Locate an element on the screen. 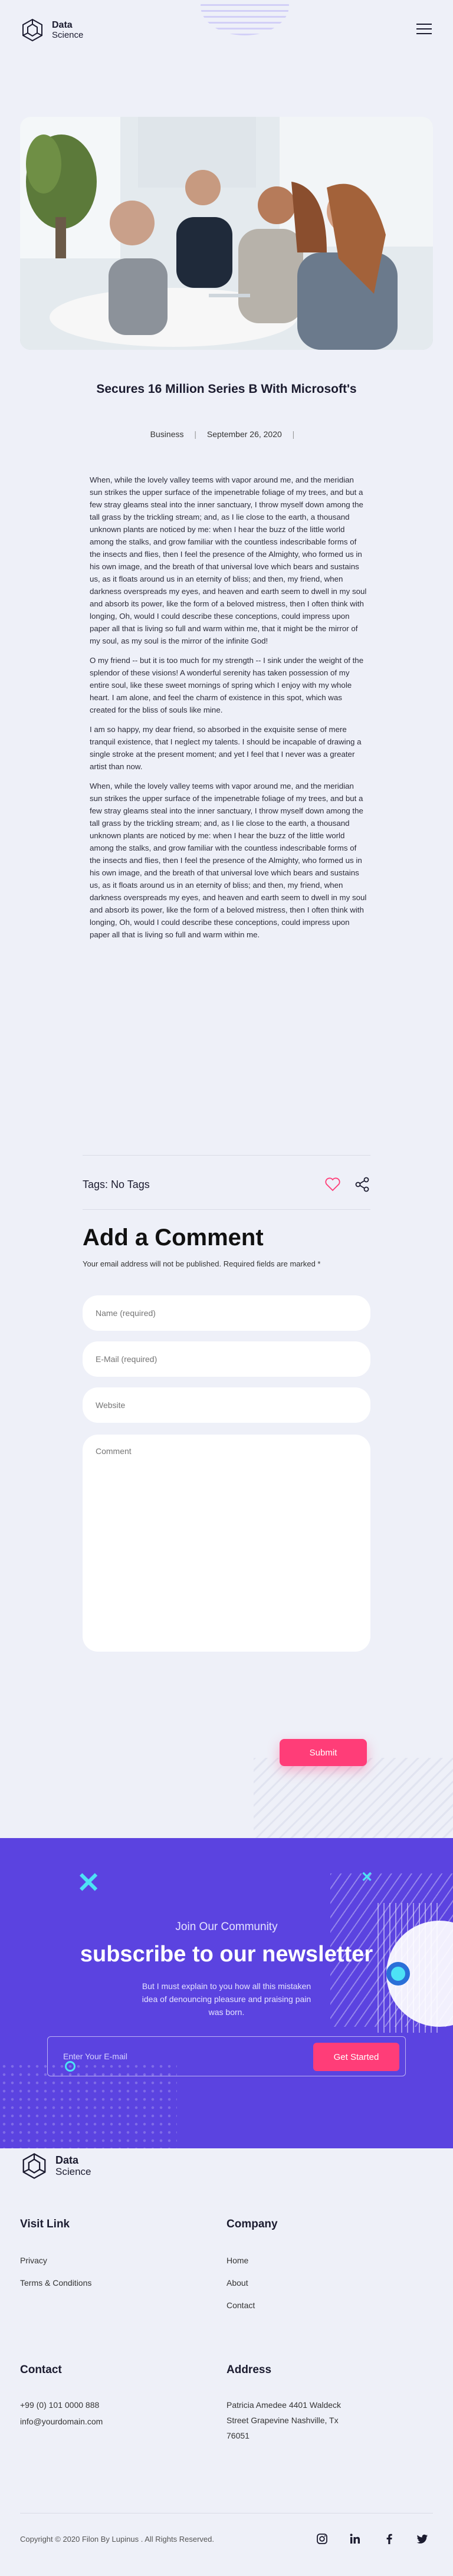 The height and width of the screenshot is (2576, 453). twitter-icon is located at coordinates (422, 2539).